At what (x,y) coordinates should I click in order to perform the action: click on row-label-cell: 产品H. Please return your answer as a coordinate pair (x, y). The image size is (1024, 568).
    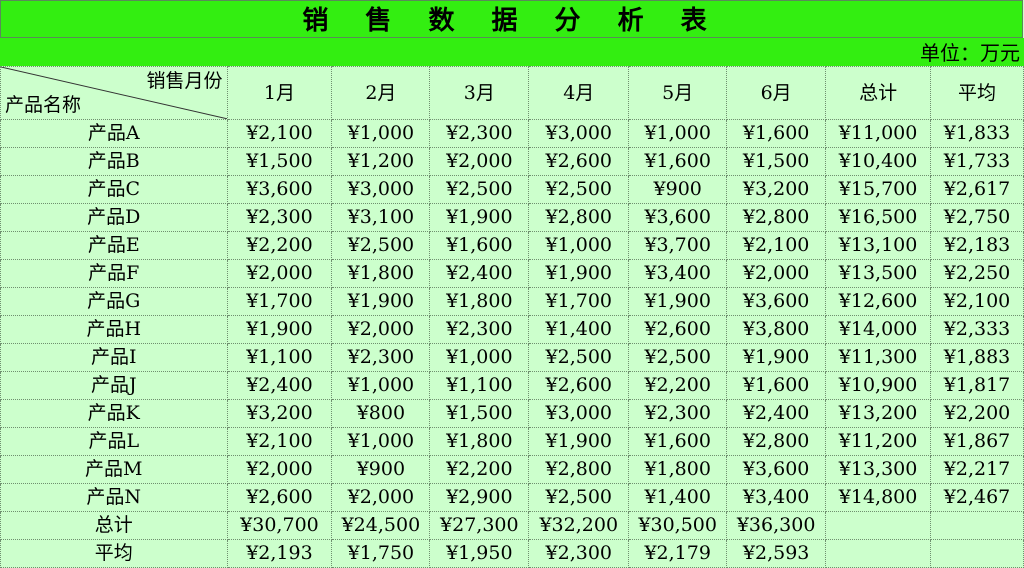
    Looking at the image, I should click on (114, 329).